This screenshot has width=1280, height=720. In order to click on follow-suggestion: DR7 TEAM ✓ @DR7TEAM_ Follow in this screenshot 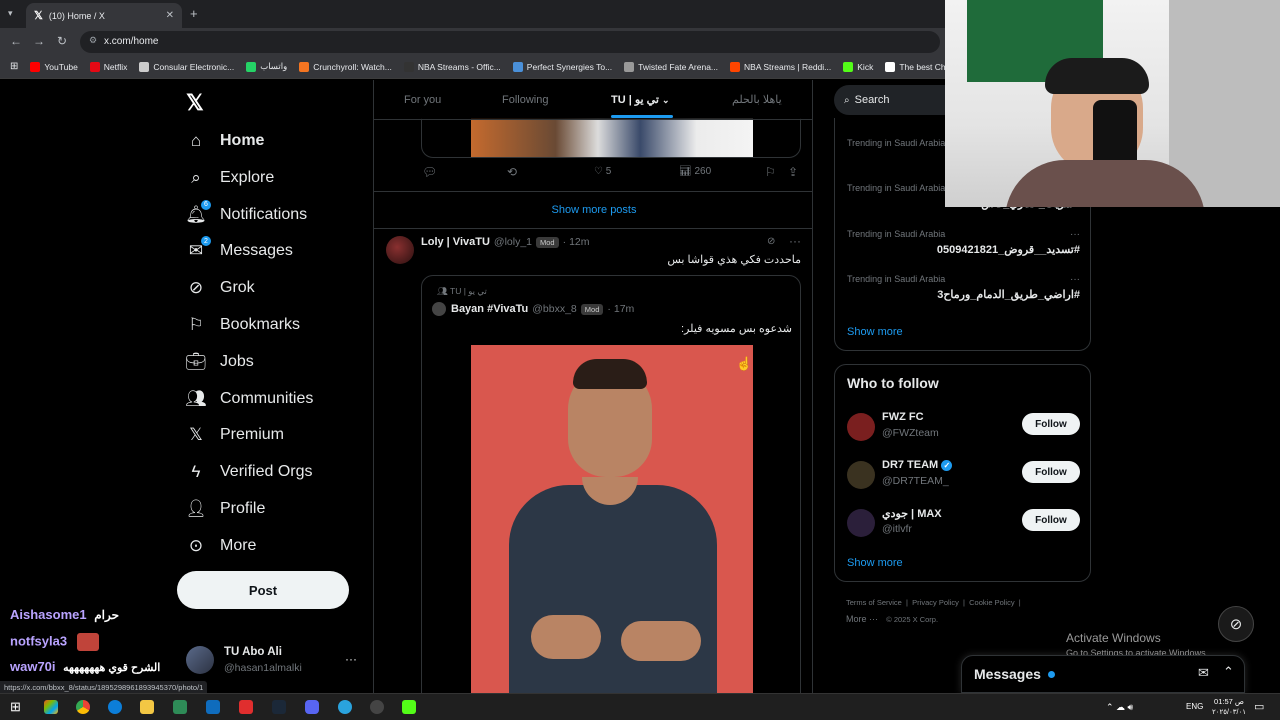, I will do `click(963, 477)`.